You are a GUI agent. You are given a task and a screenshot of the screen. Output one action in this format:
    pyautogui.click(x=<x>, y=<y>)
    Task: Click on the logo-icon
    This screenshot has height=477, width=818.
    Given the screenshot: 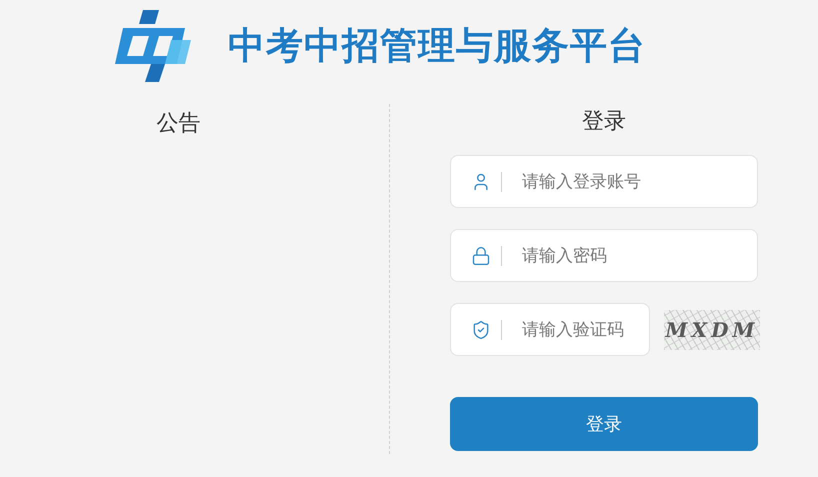 What is the action you would take?
    pyautogui.click(x=153, y=46)
    